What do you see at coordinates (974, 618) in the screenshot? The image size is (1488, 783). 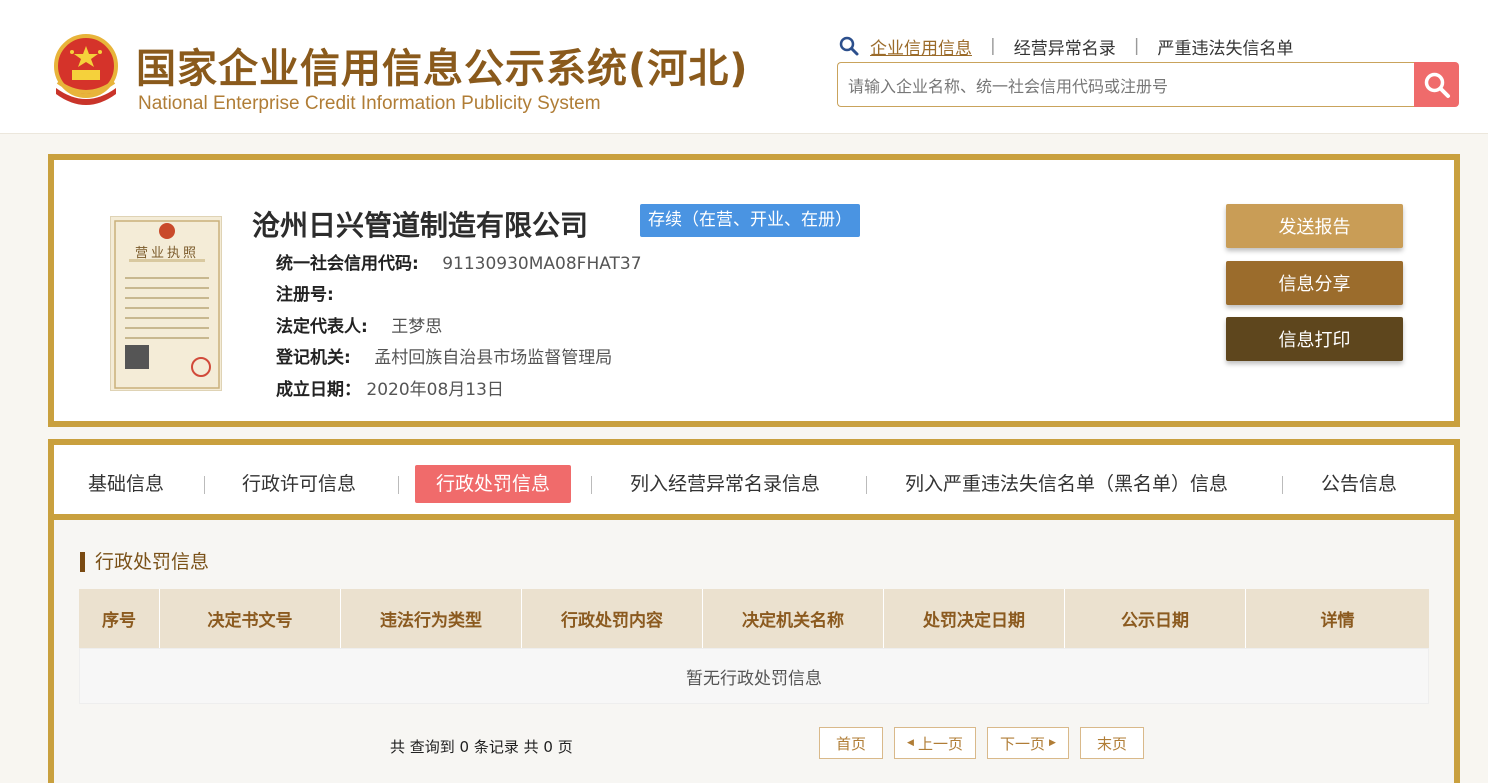 I see `col-header-decision-date: 处罚决定日期` at bounding box center [974, 618].